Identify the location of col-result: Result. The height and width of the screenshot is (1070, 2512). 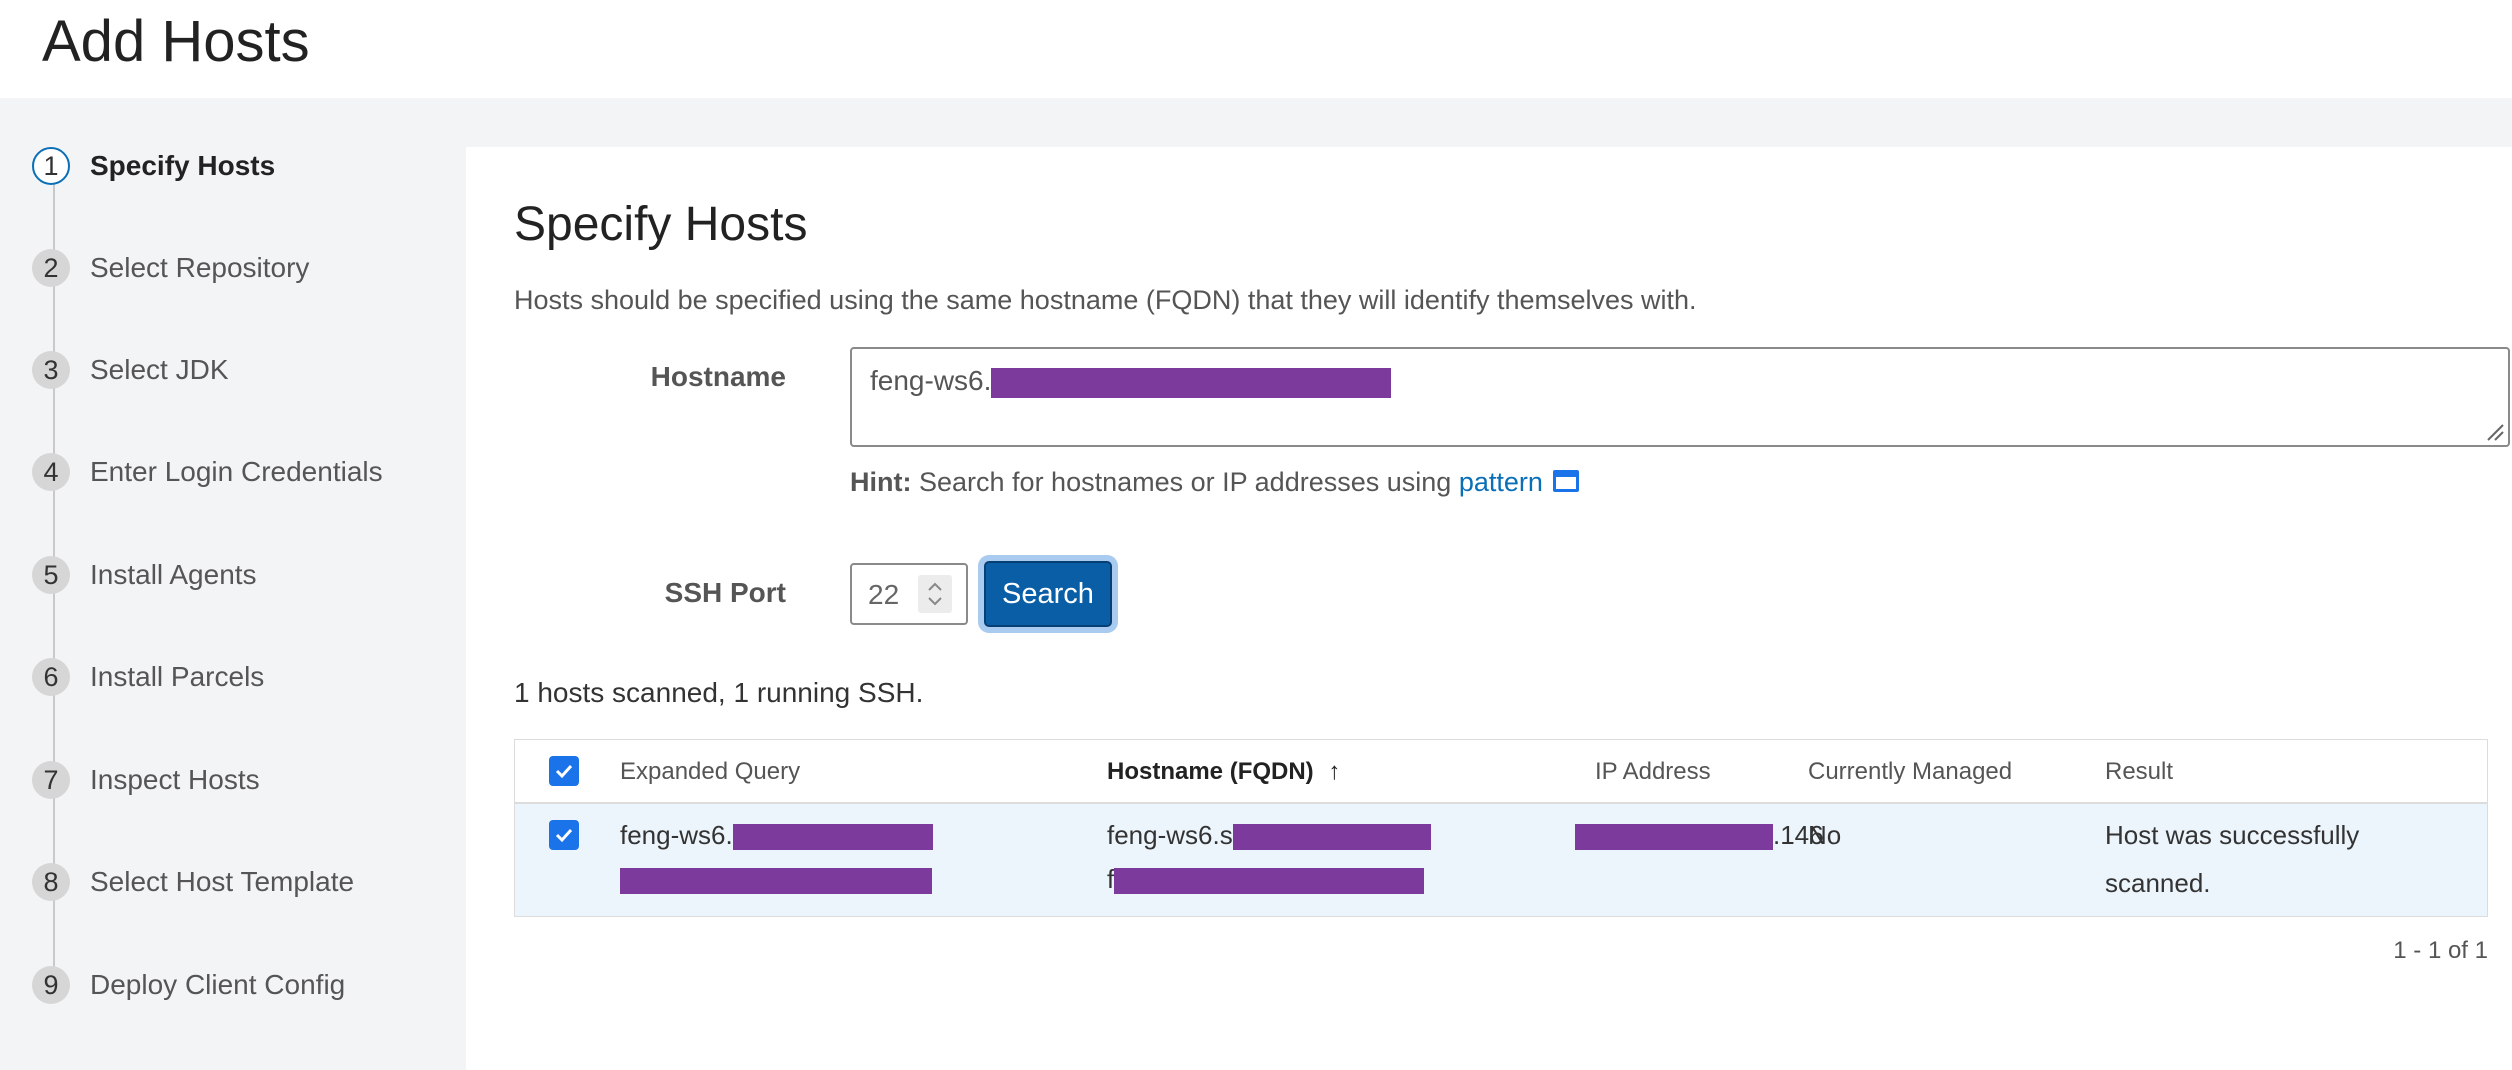
(2139, 772).